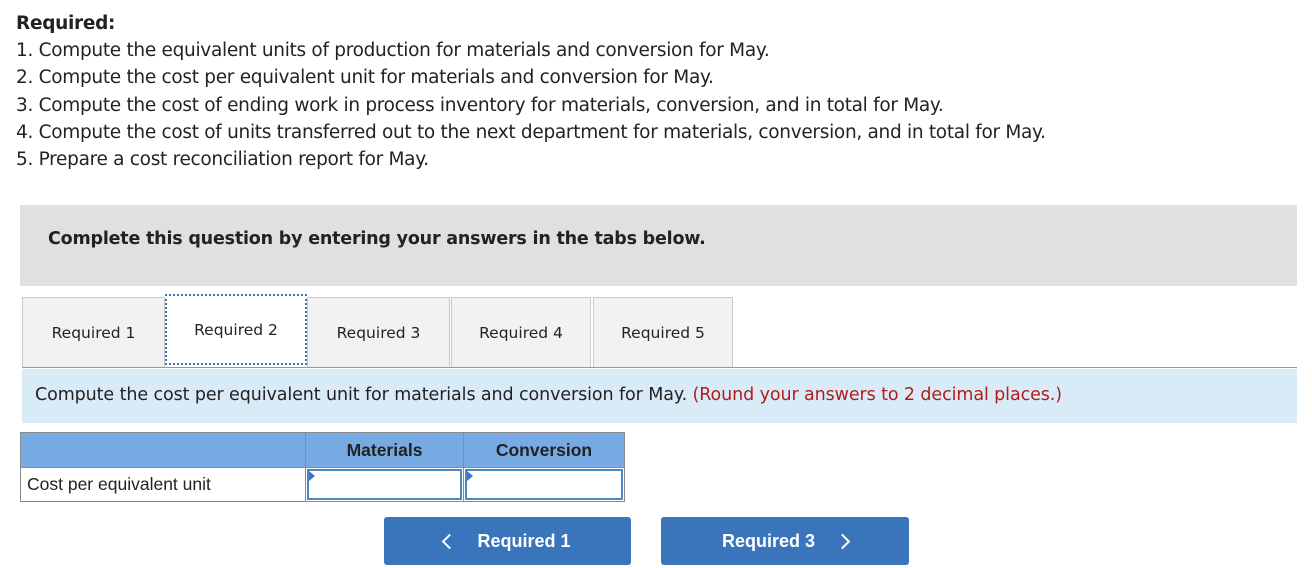 This screenshot has height=568, width=1312. I want to click on conversion-cost-input, so click(544, 484).